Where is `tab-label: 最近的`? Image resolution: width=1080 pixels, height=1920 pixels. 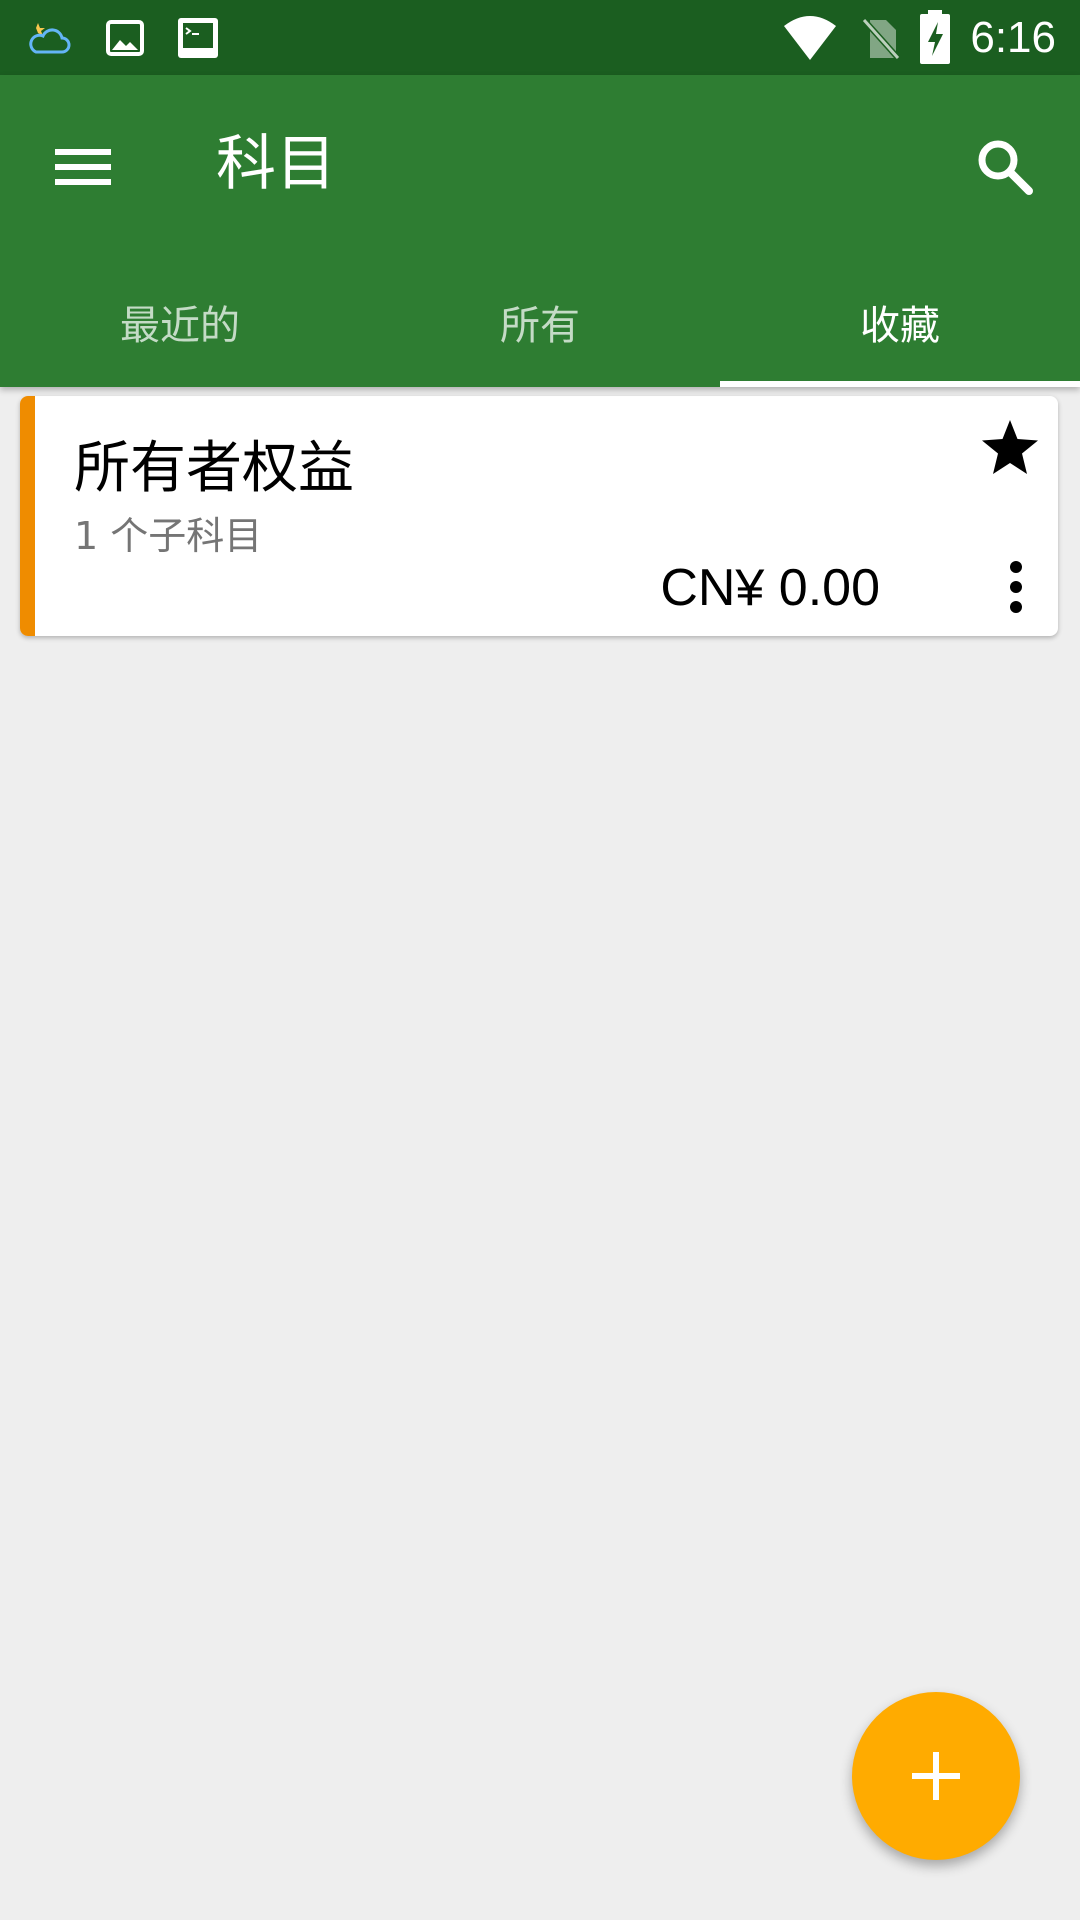
tab-label: 最近的 is located at coordinates (180, 326).